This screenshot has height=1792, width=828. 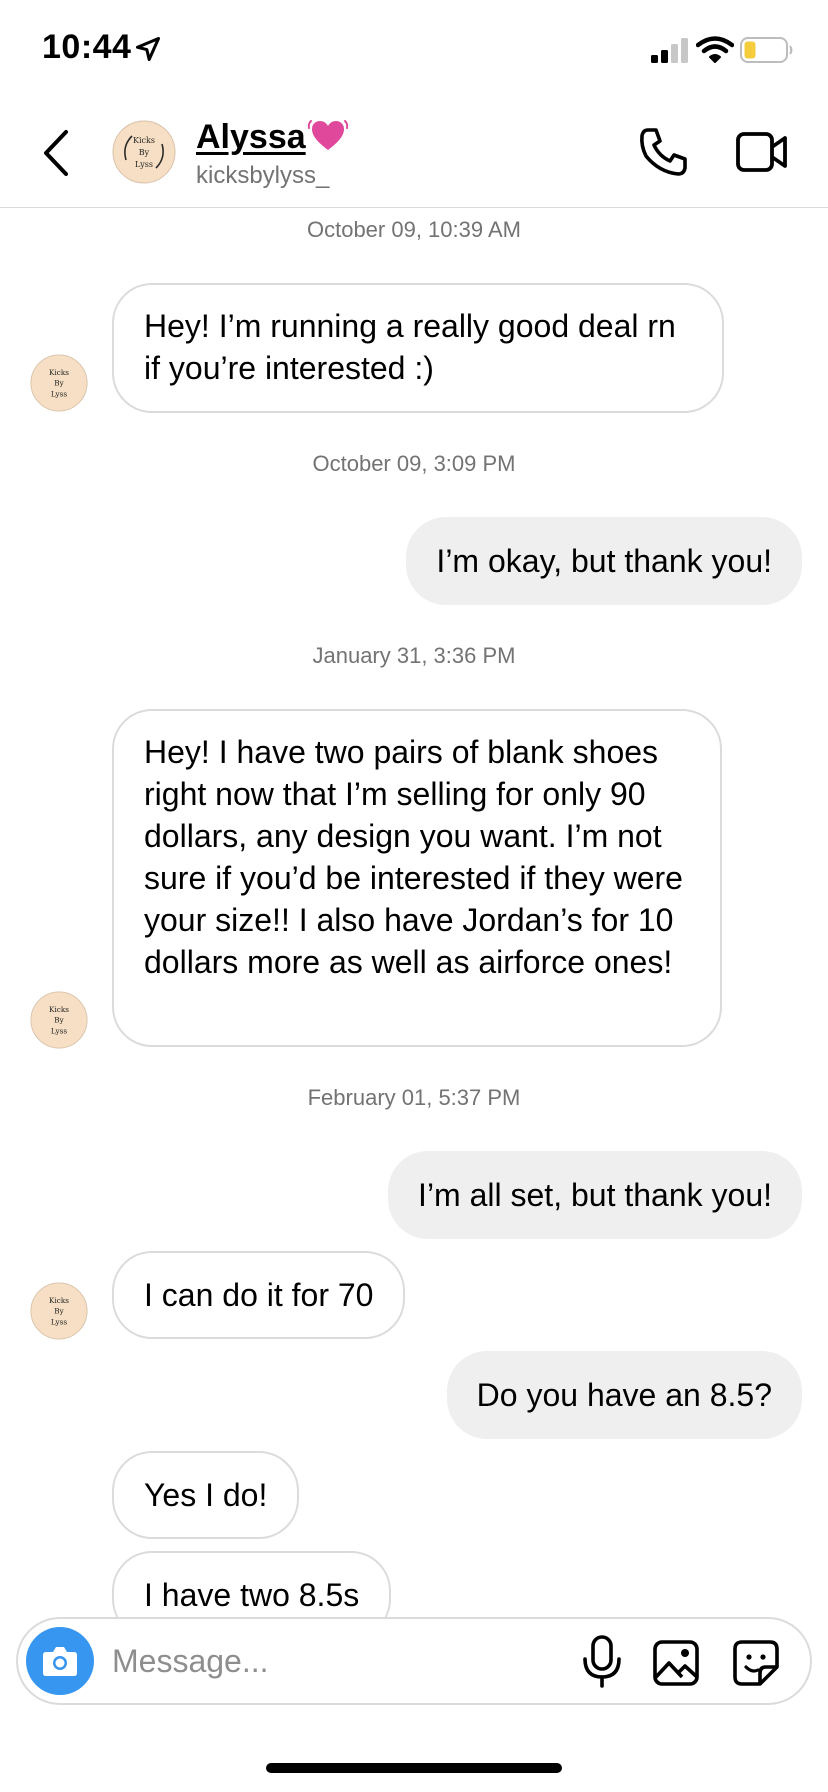 I want to click on location-arrow-icon, so click(x=148, y=49).